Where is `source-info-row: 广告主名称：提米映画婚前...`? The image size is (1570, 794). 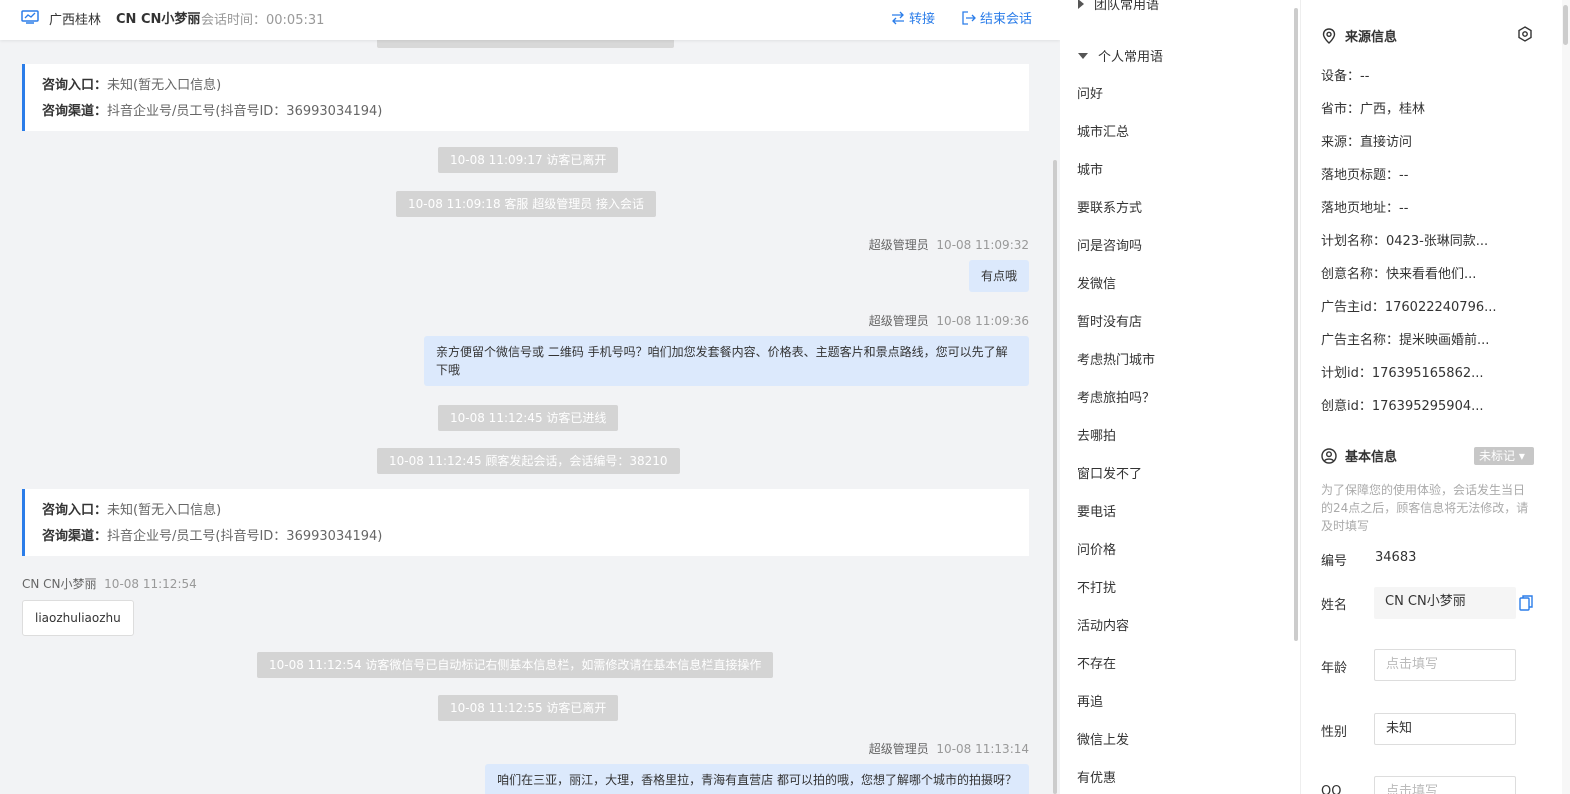
source-info-row: 广告主名称：提米映画婚前... is located at coordinates (1405, 340).